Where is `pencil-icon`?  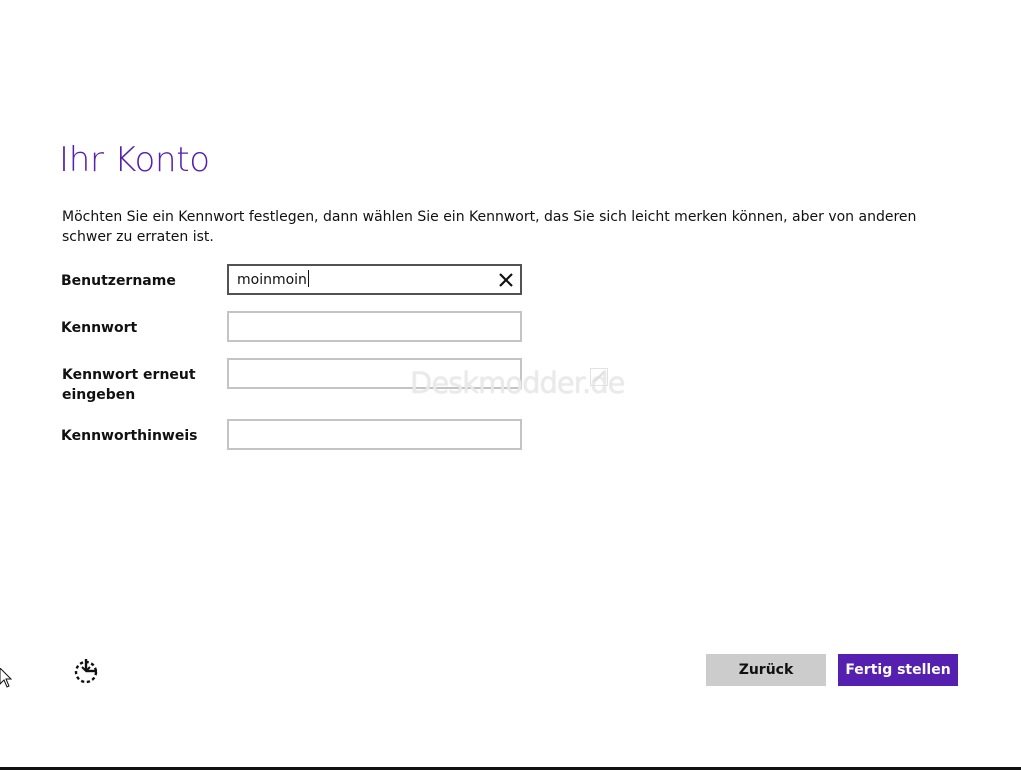 pencil-icon is located at coordinates (599, 377).